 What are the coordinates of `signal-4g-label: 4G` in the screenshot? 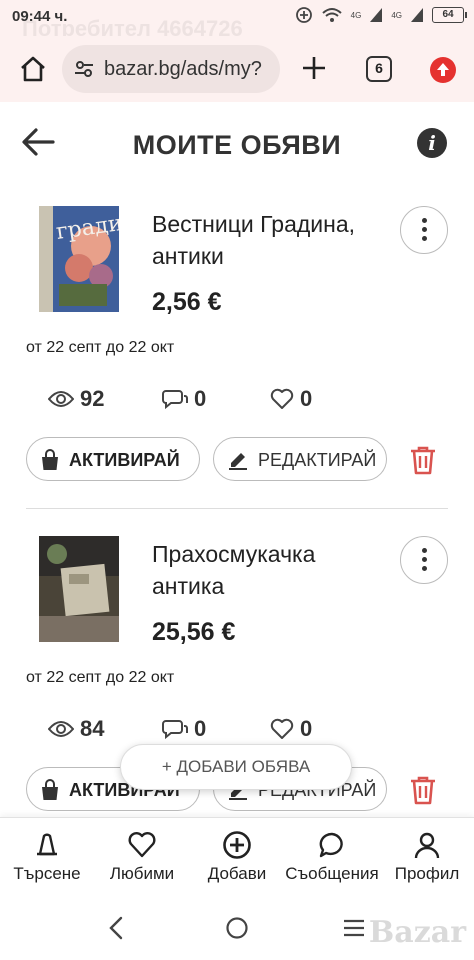 It's located at (356, 15).